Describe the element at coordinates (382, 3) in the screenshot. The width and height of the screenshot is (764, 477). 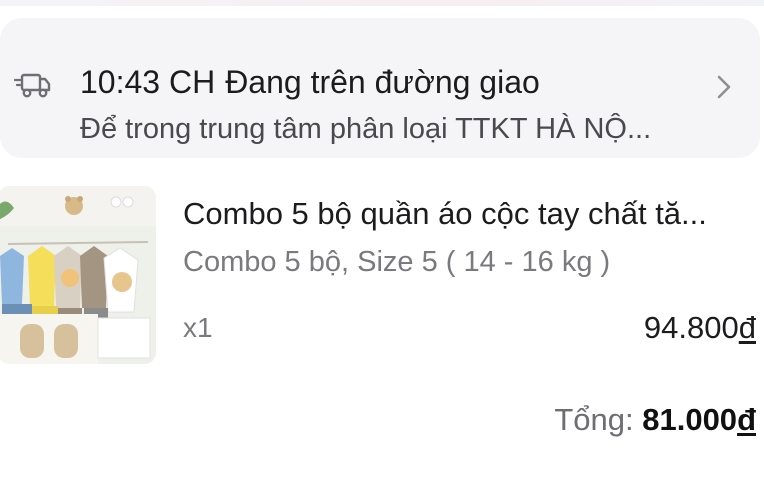
I see `top-divider` at that location.